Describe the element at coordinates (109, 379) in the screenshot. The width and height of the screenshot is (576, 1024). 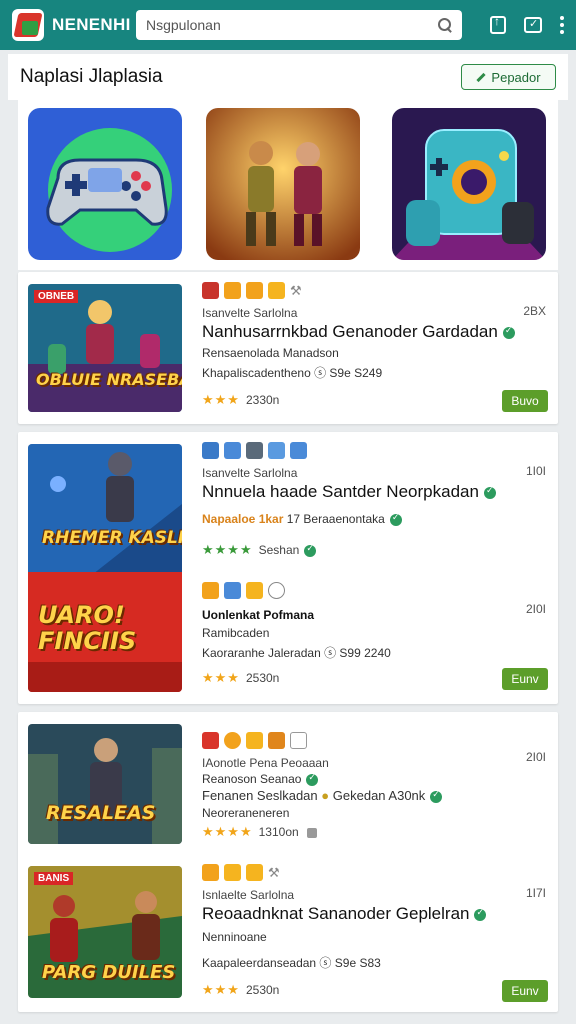
I see `thumbnail-title: OBLUIE NRASEBA` at that location.